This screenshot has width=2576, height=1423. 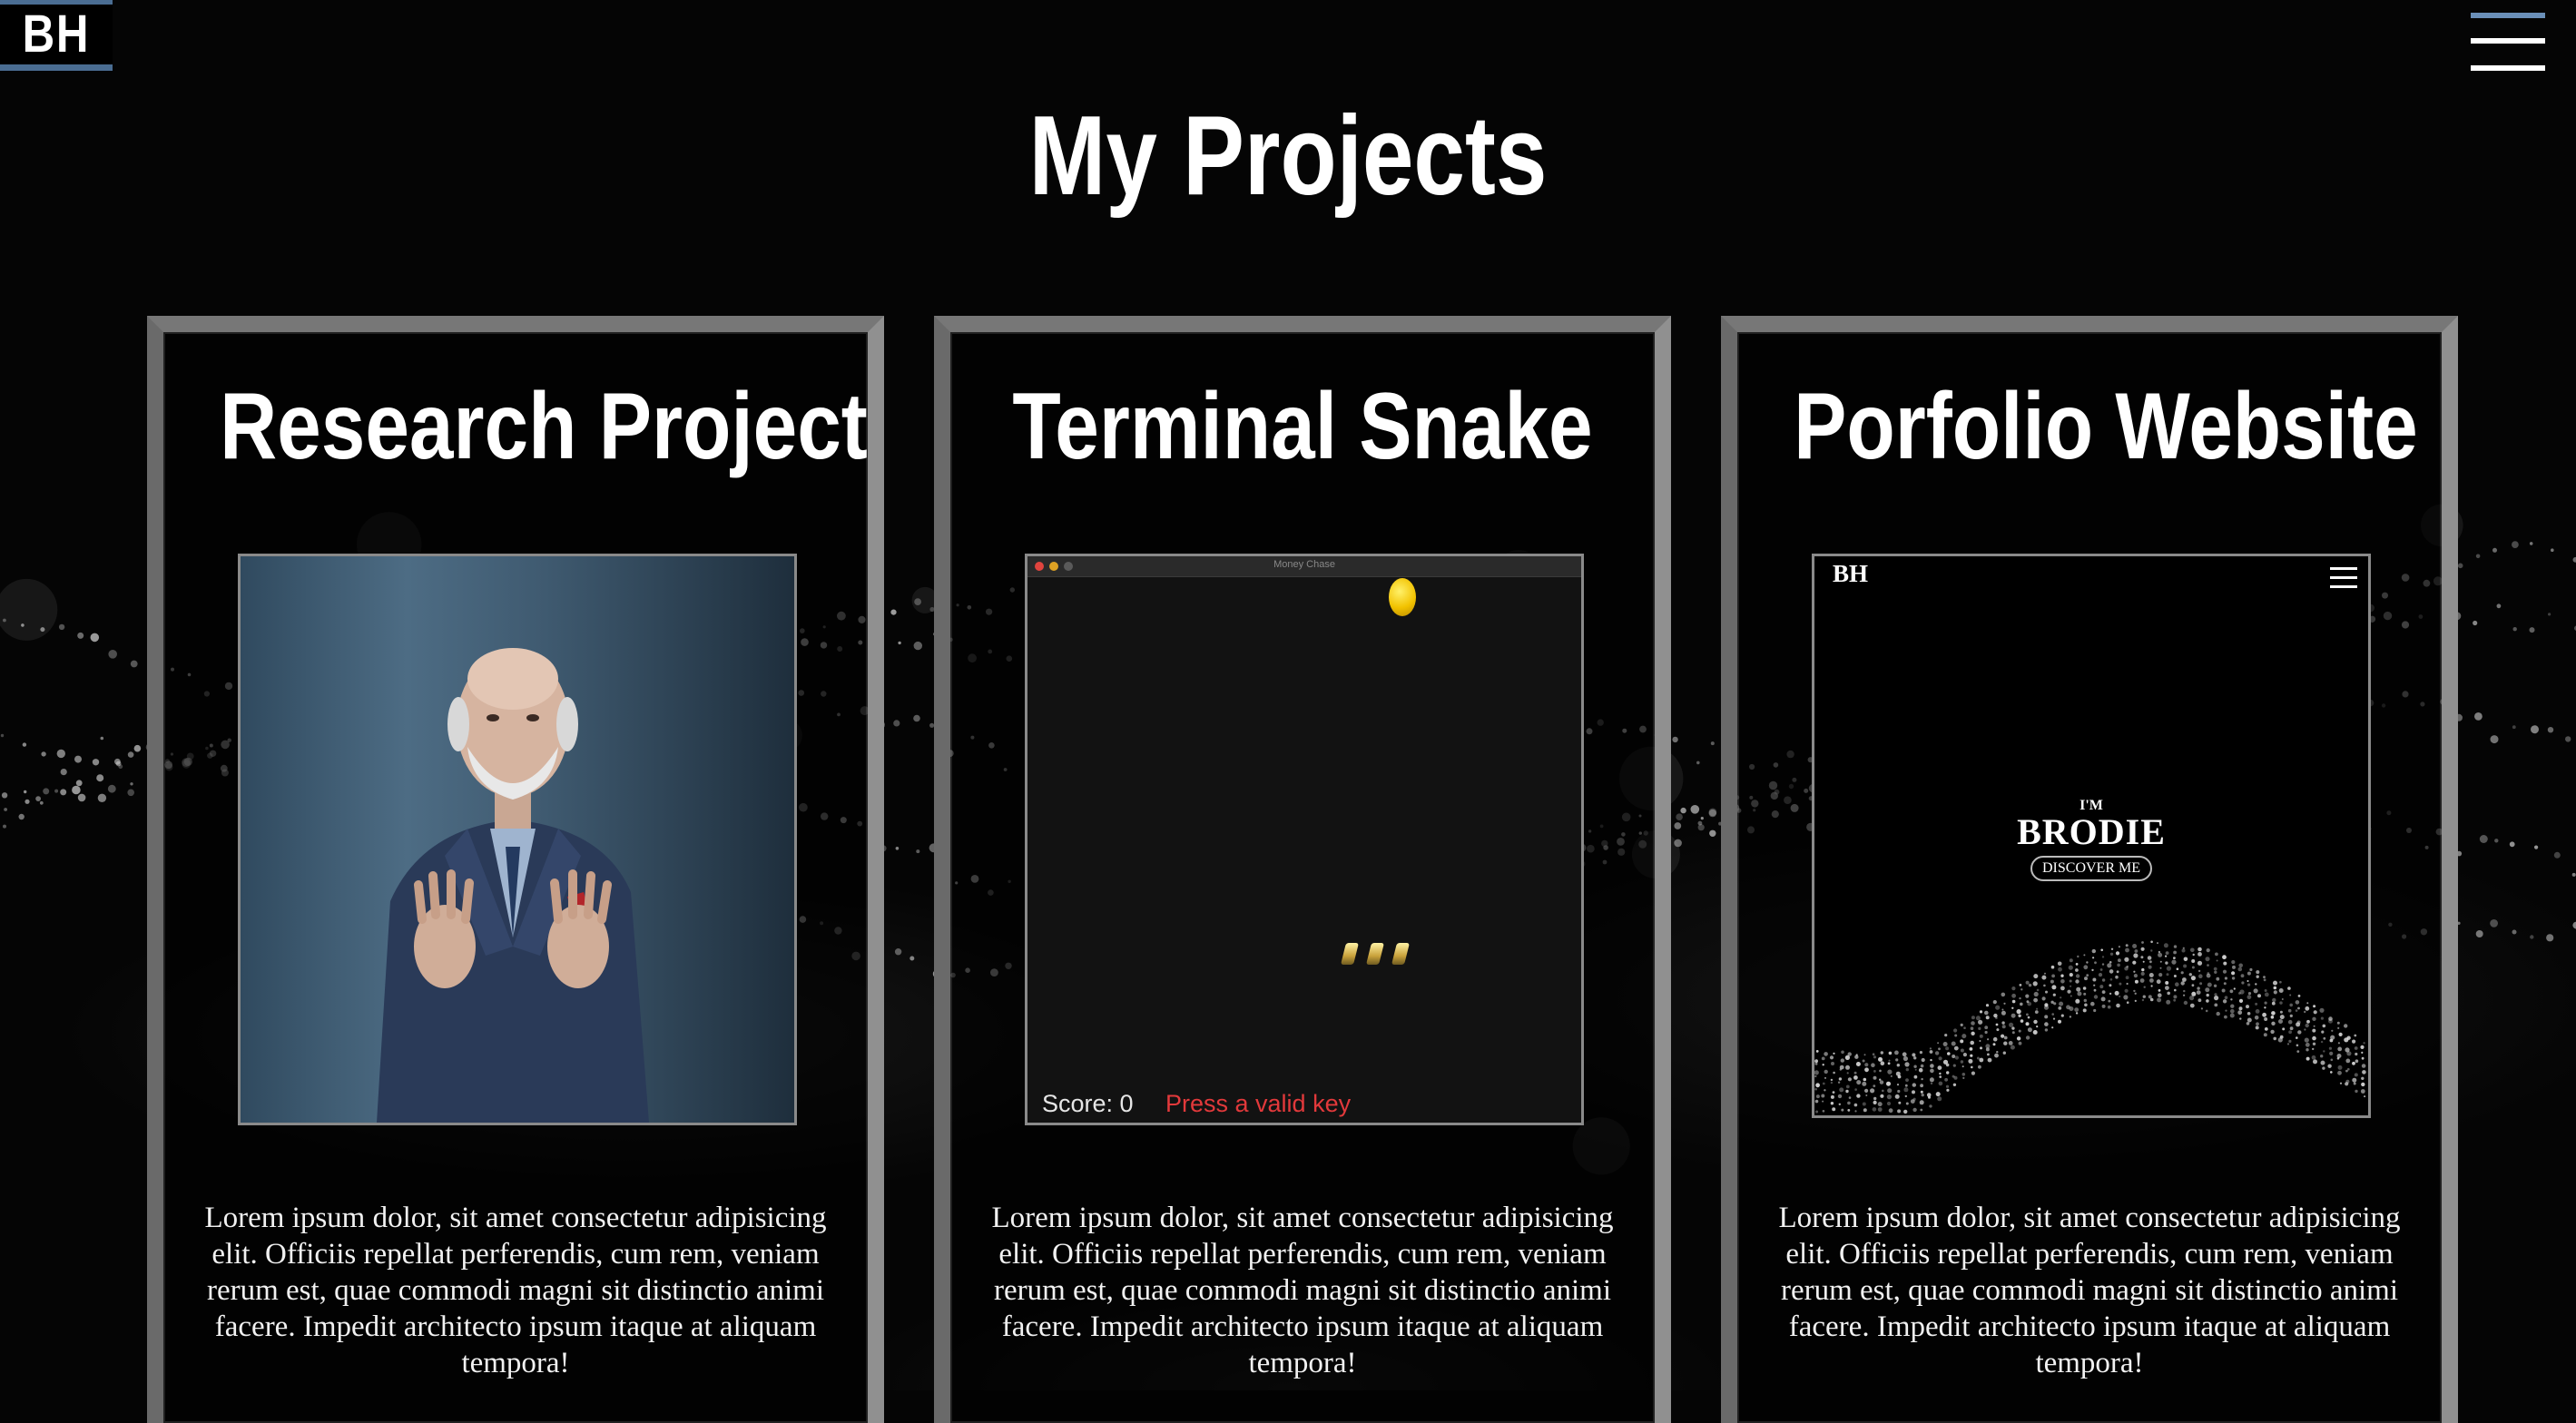 I want to click on game-message: Press a valid key, so click(x=1258, y=1104).